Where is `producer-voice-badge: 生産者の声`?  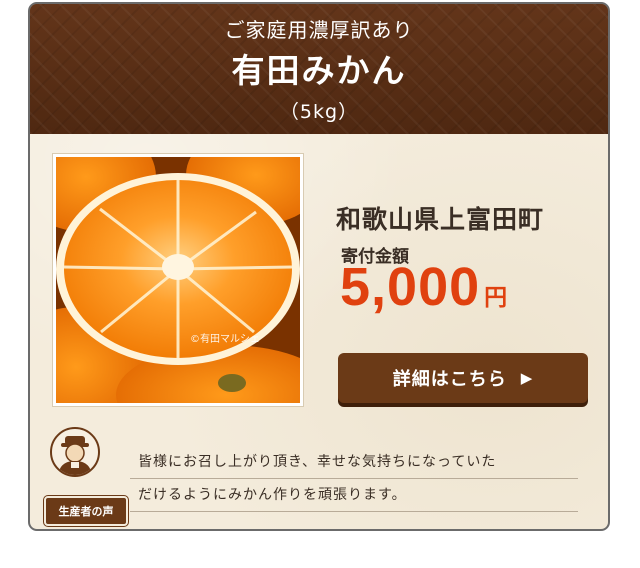
producer-voice-badge: 生産者の声 is located at coordinates (86, 511).